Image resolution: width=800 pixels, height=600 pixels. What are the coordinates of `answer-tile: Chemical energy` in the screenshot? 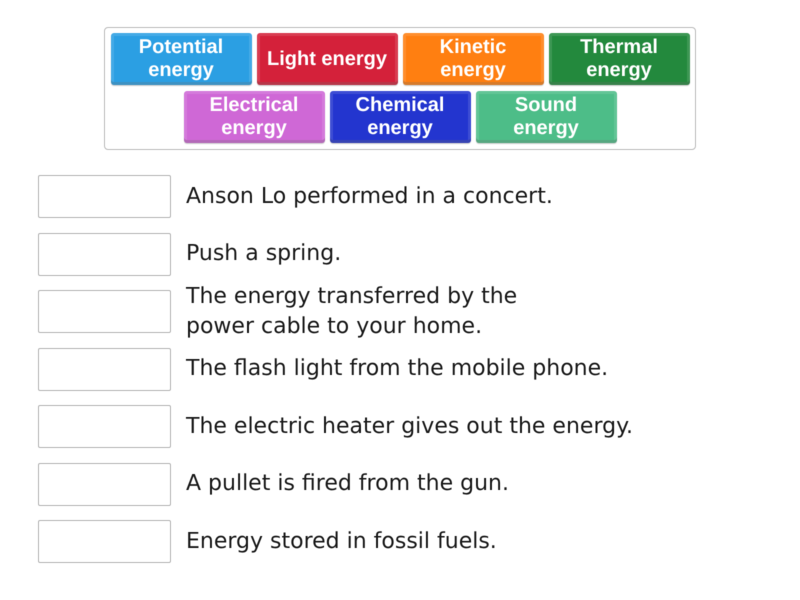 It's located at (400, 117).